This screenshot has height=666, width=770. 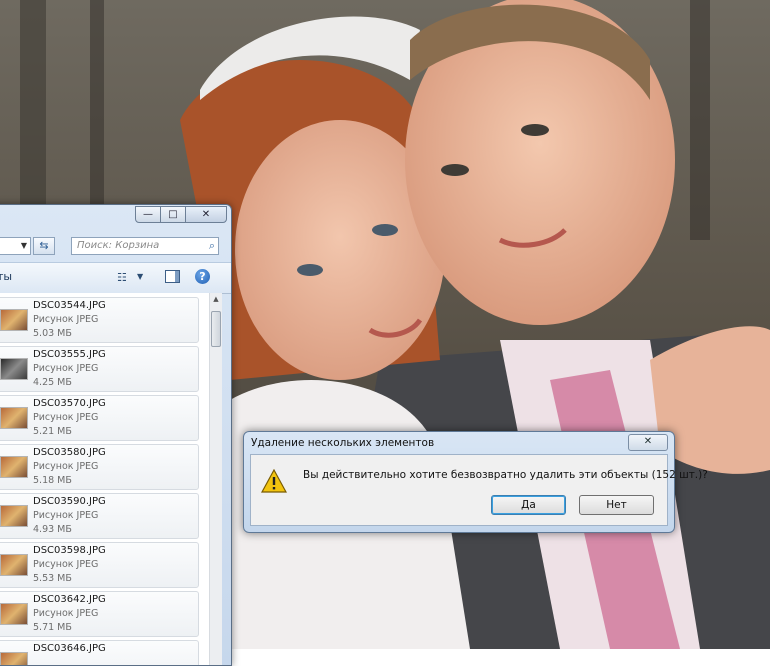 What do you see at coordinates (99, 652) in the screenshot?
I see `list-item: DSC03646.JPG` at bounding box center [99, 652].